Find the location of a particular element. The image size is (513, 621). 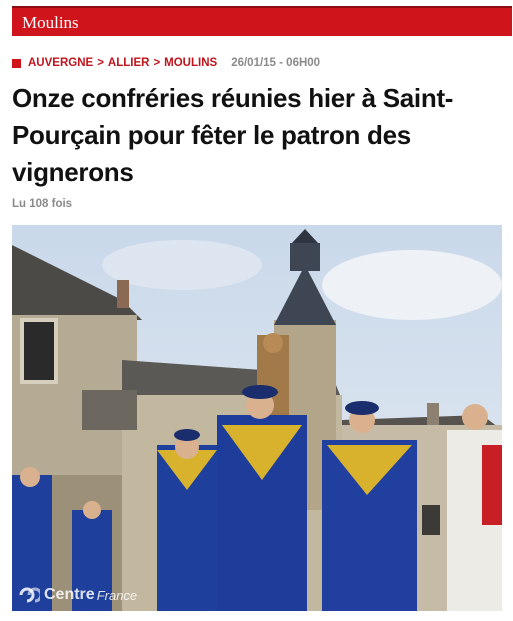

cloud is located at coordinates (412, 285).